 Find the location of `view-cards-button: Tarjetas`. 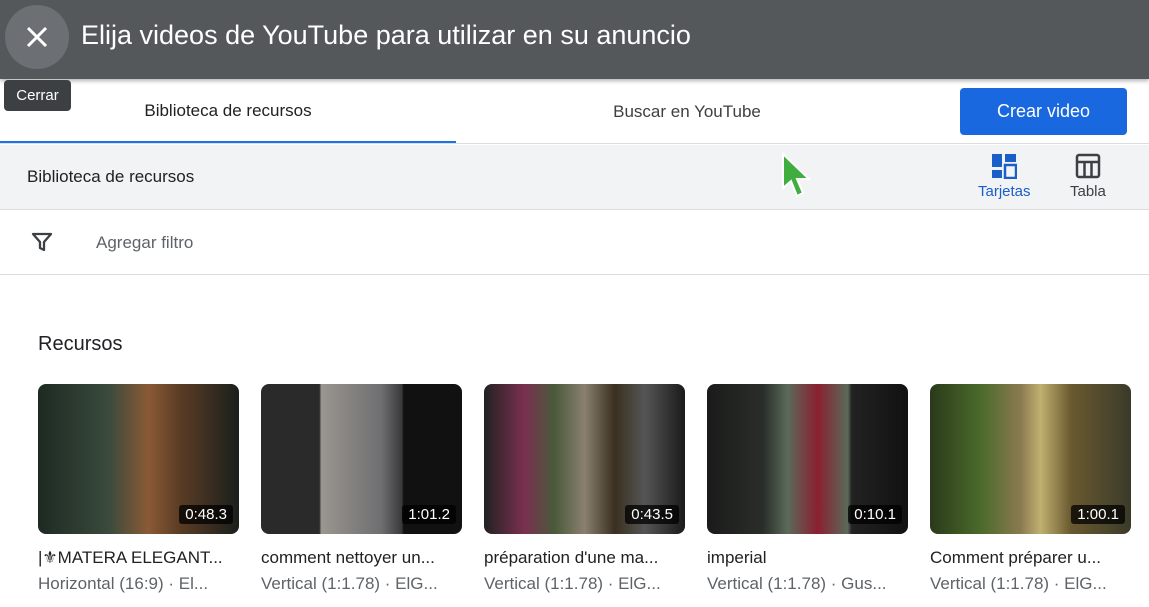

view-cards-button: Tarjetas is located at coordinates (1004, 176).